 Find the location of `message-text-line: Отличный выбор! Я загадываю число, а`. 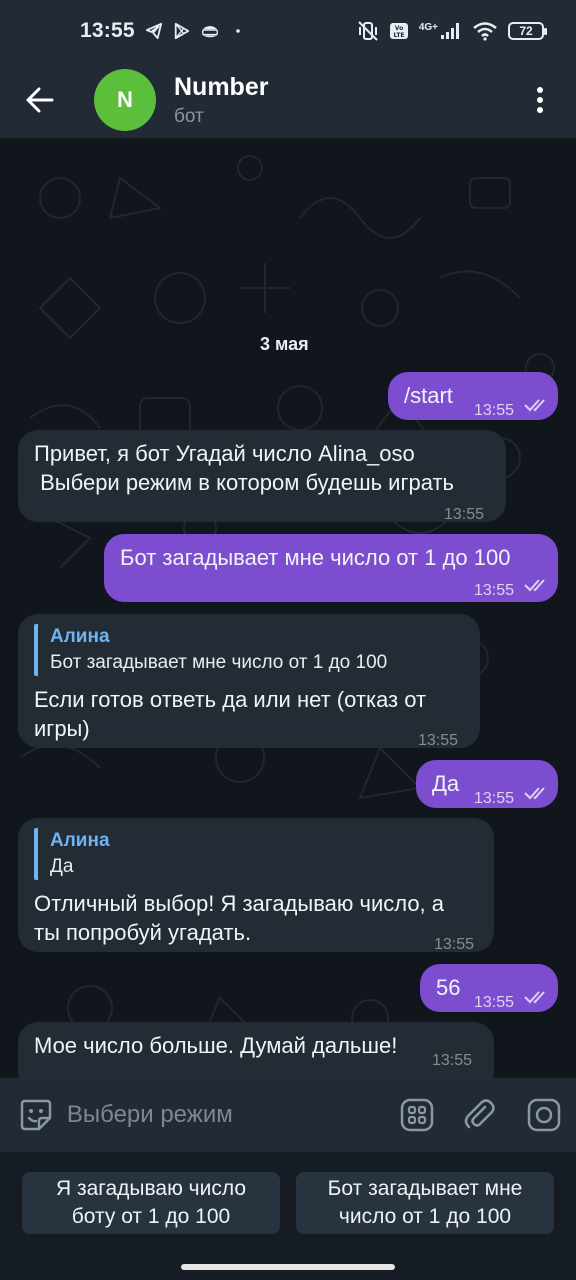

message-text-line: Отличный выбор! Я загадываю число, а is located at coordinates (239, 903).